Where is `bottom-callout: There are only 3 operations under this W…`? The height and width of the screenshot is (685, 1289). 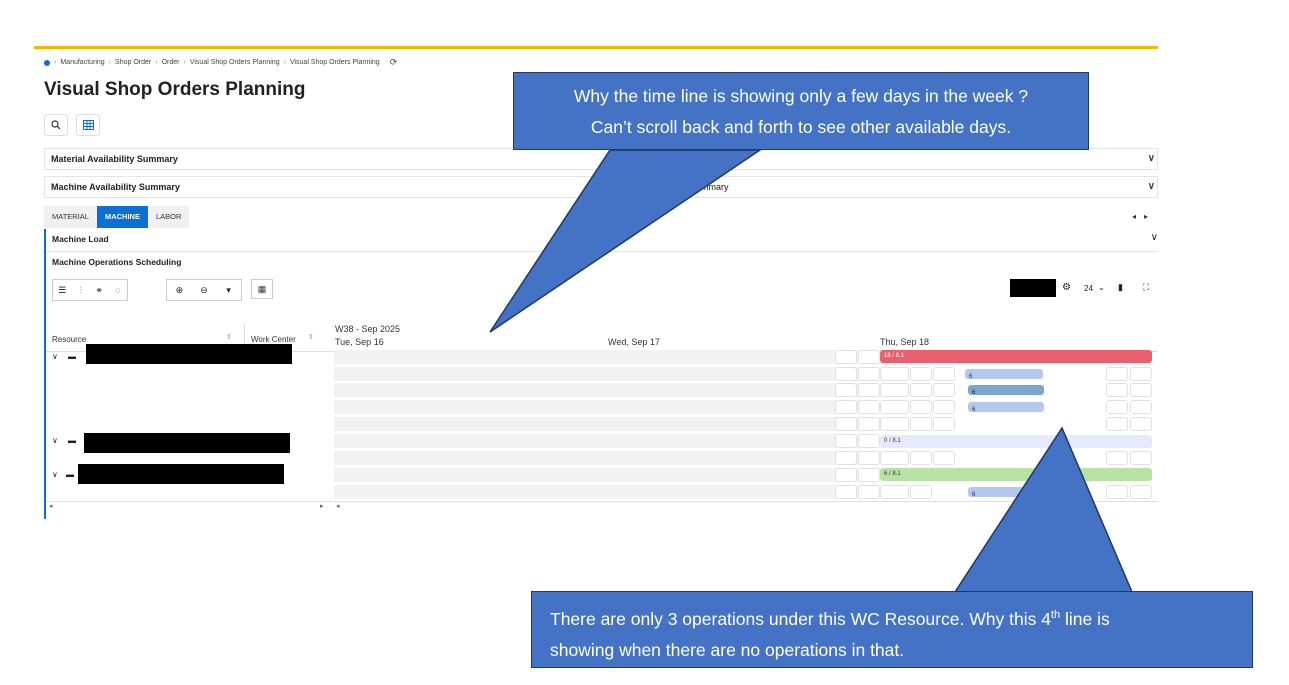
bottom-callout: There are only 3 operations under this W… is located at coordinates (892, 629).